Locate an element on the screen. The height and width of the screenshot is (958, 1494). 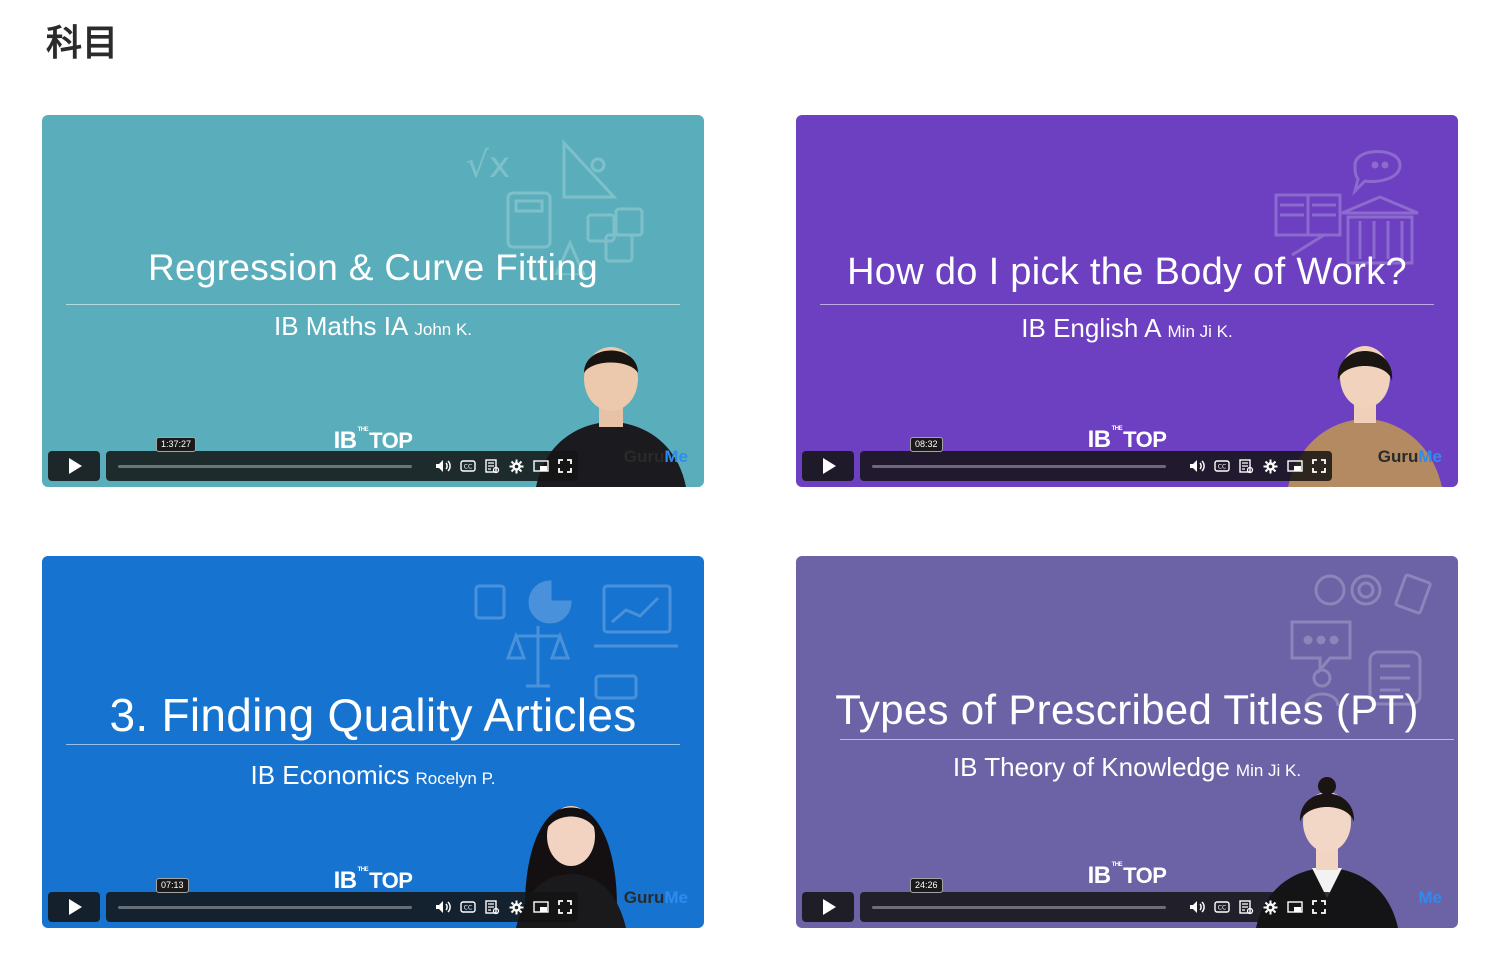
control-bar: 24:26 CC is located at coordinates (1096, 900).